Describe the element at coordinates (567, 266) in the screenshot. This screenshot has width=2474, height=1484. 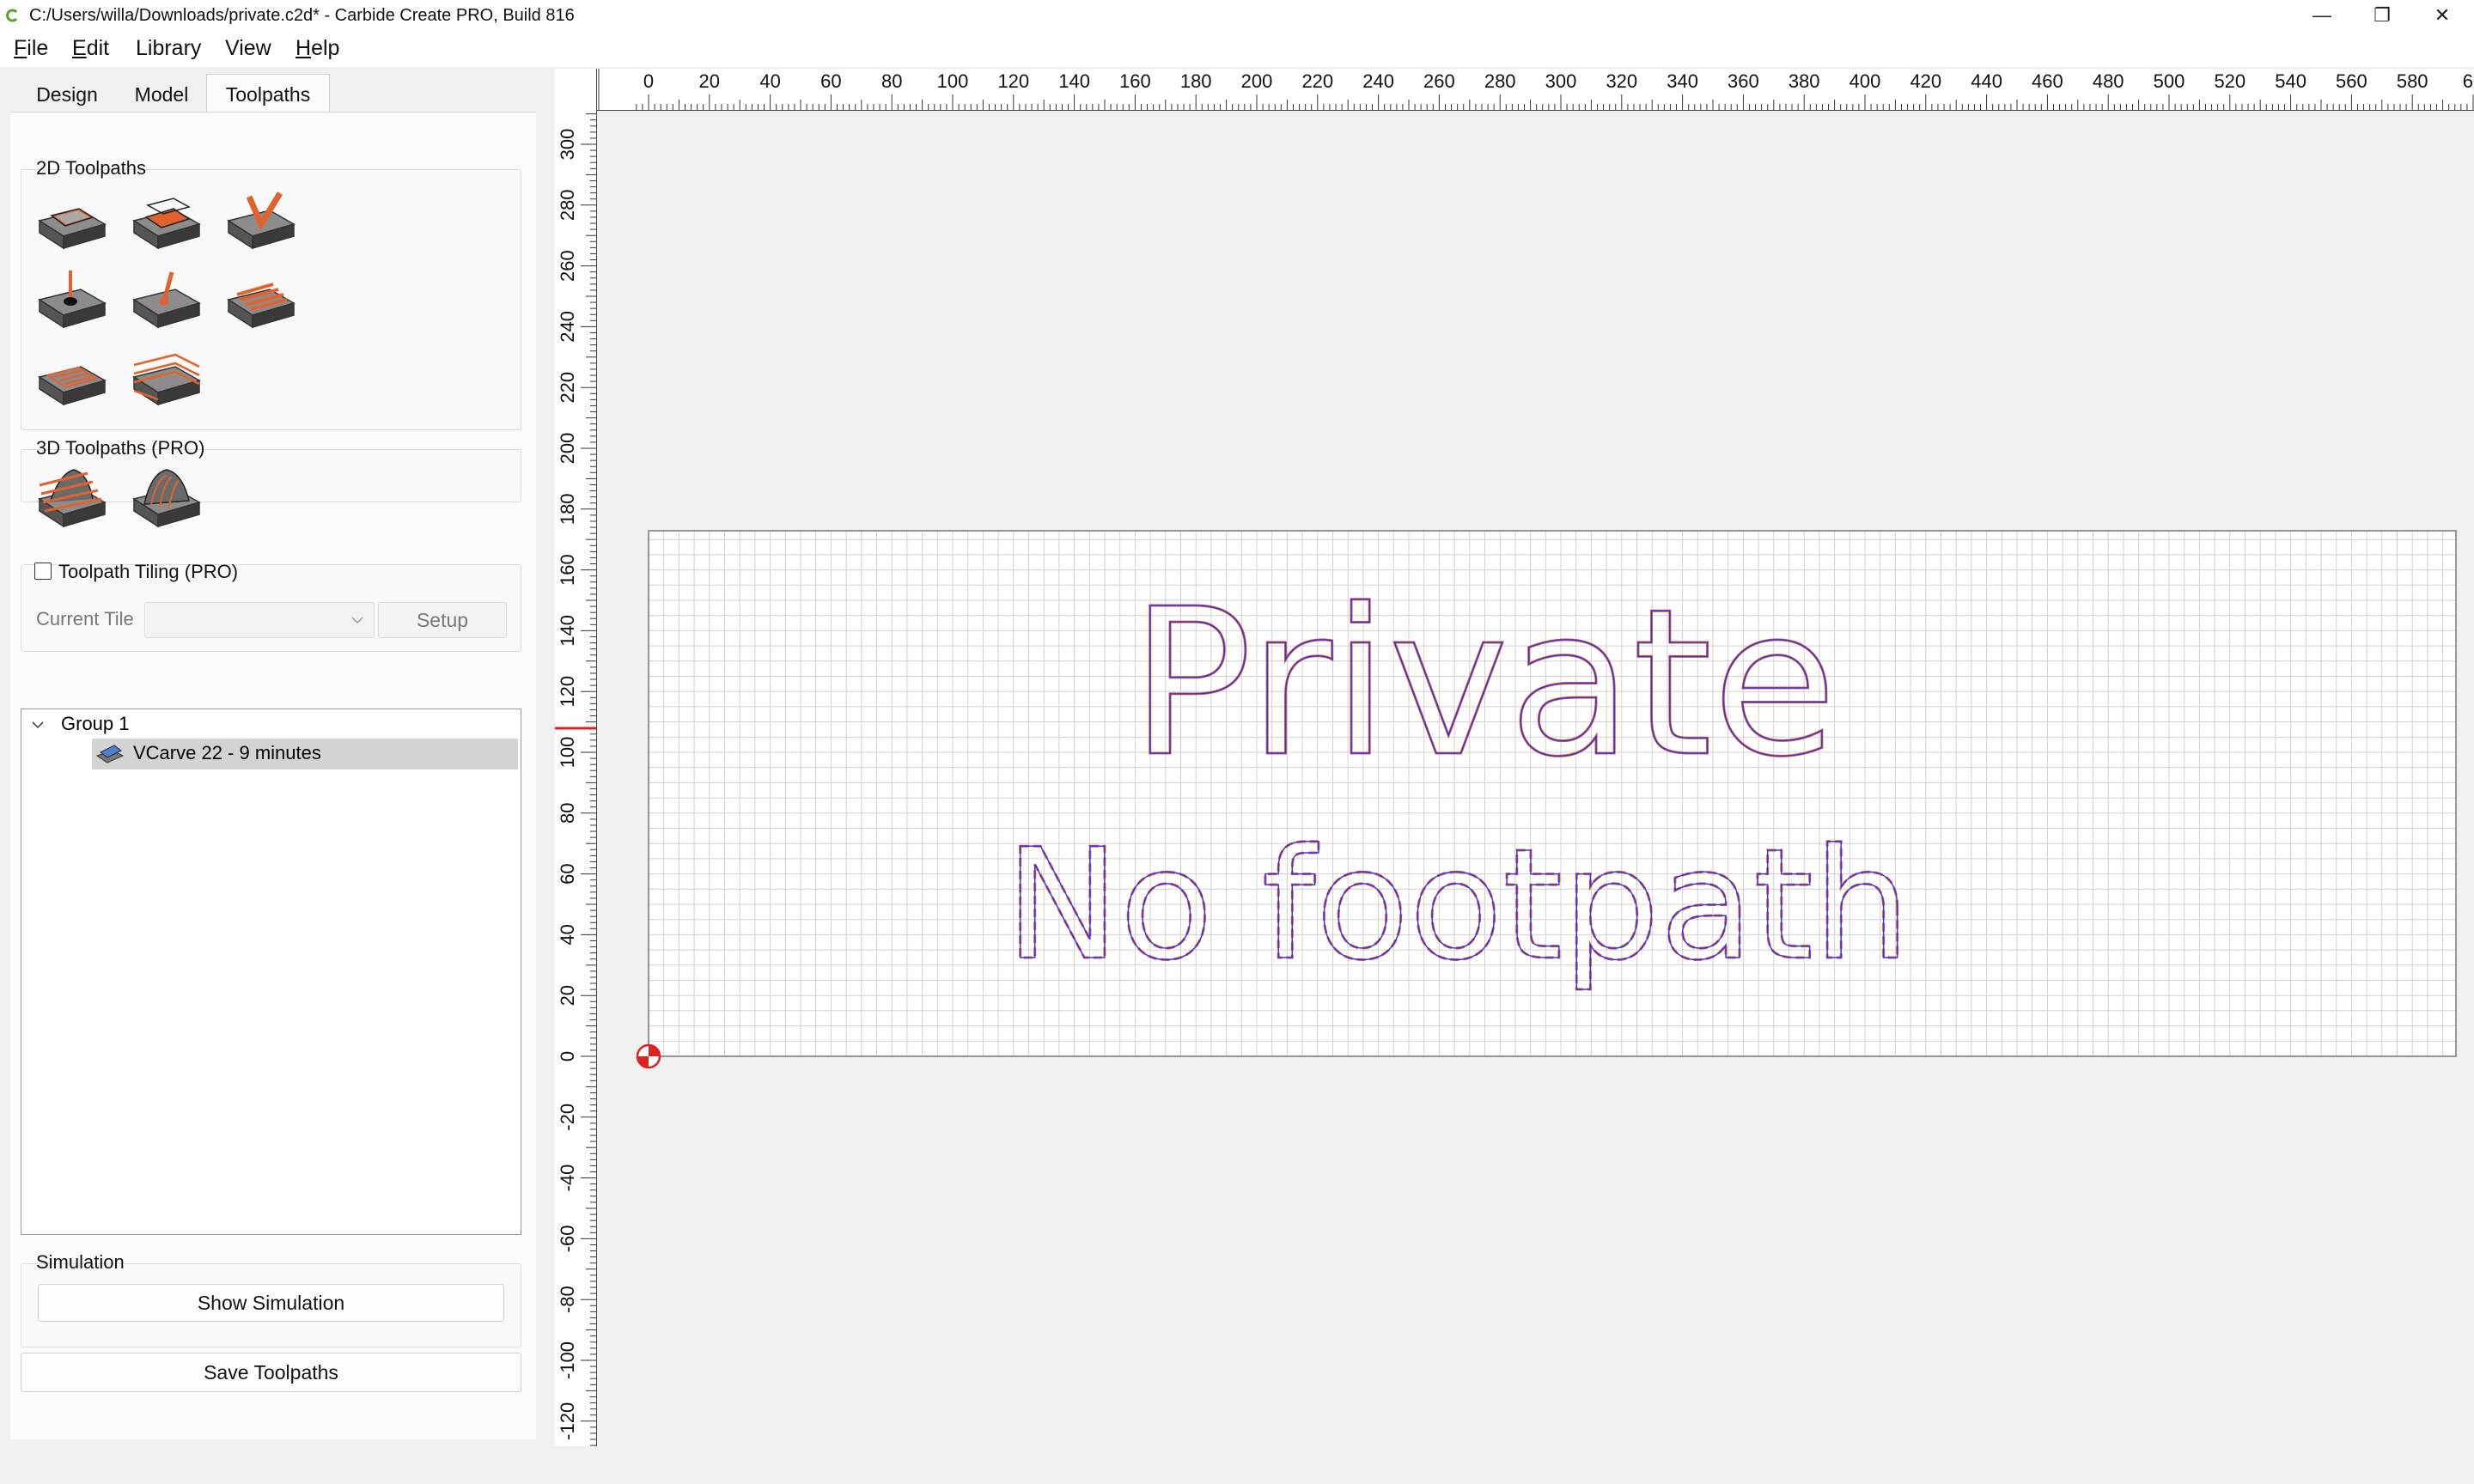
I see `ruler-y-label: 260` at that location.